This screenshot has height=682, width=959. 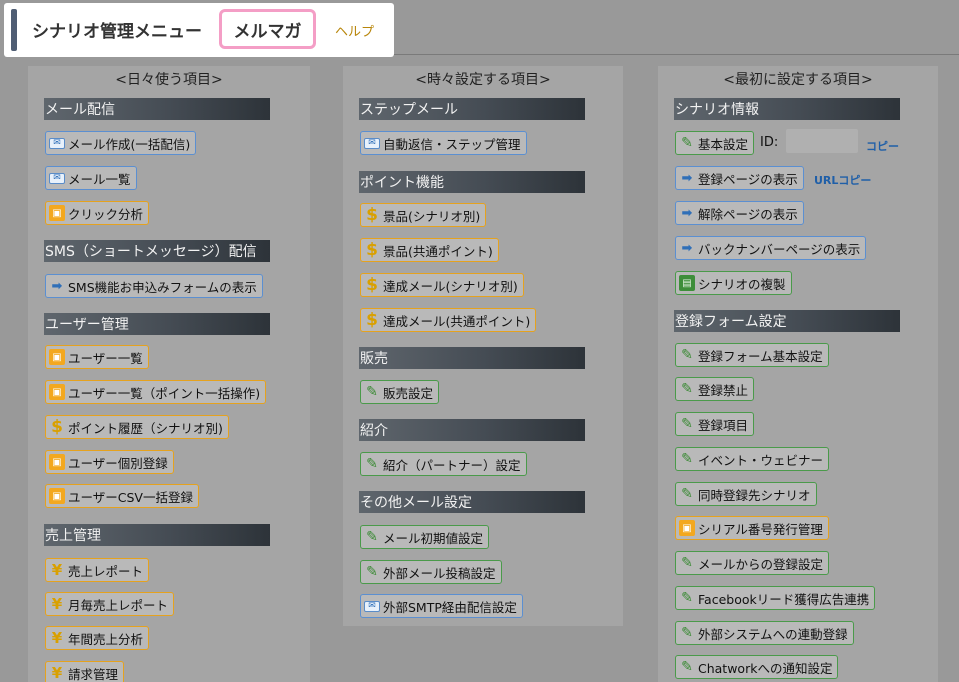 I want to click on menu-button: ✎ Facebookリード獲得広告連携, so click(x=775, y=598).